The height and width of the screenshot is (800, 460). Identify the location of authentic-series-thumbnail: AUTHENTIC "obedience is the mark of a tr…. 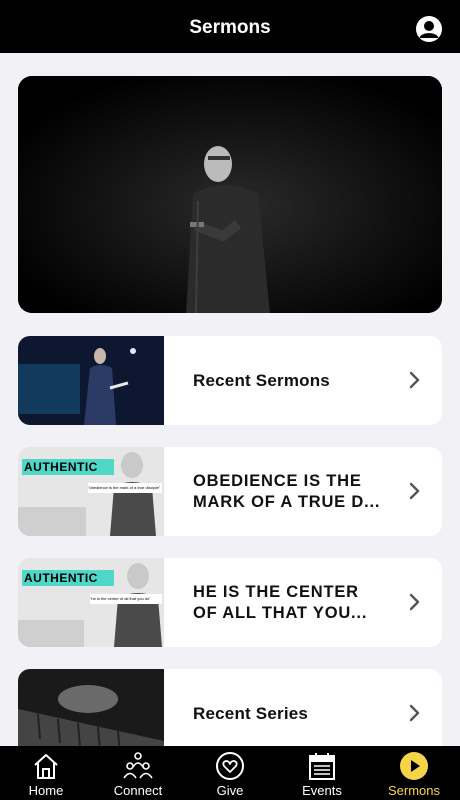
(91, 491).